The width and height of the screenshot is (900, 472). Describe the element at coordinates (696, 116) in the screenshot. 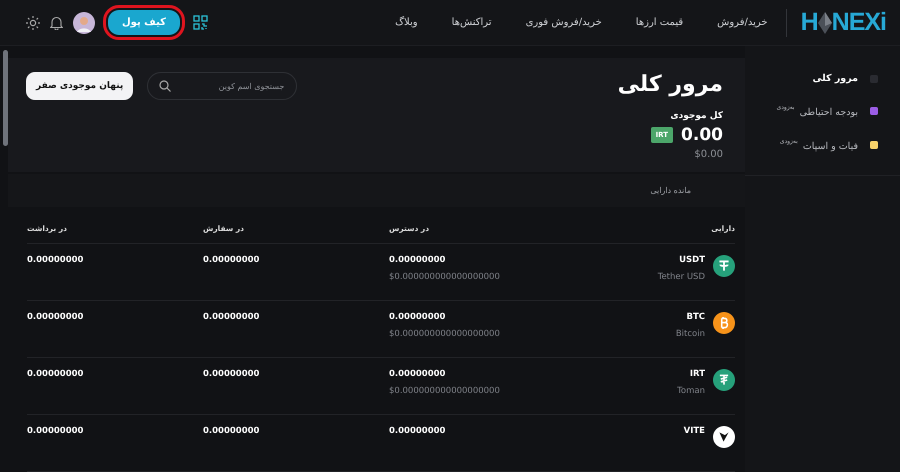

I see `balance-label: کل موجودی` at that location.